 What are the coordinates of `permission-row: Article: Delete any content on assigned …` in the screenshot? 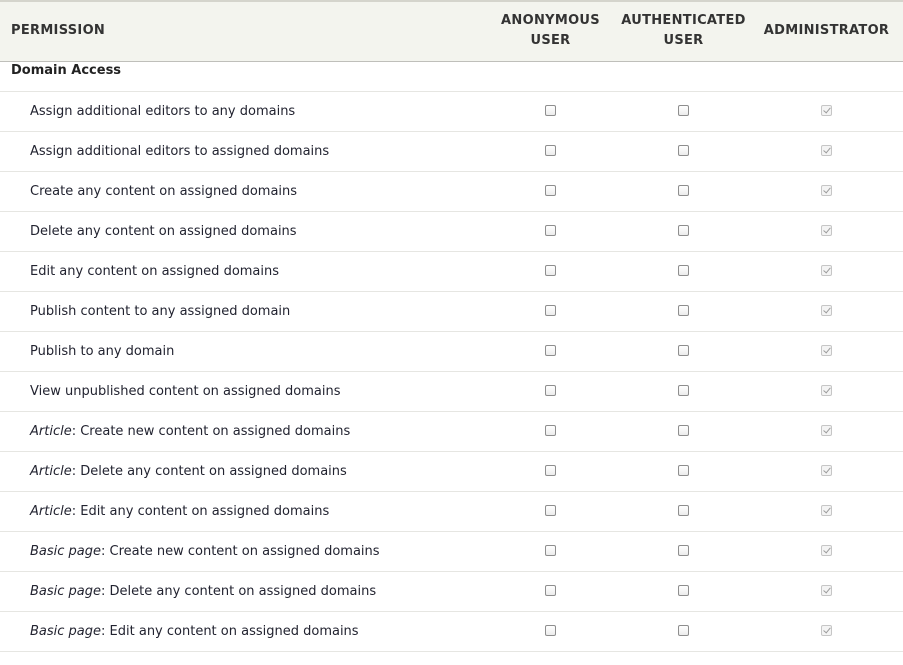 It's located at (451, 471).